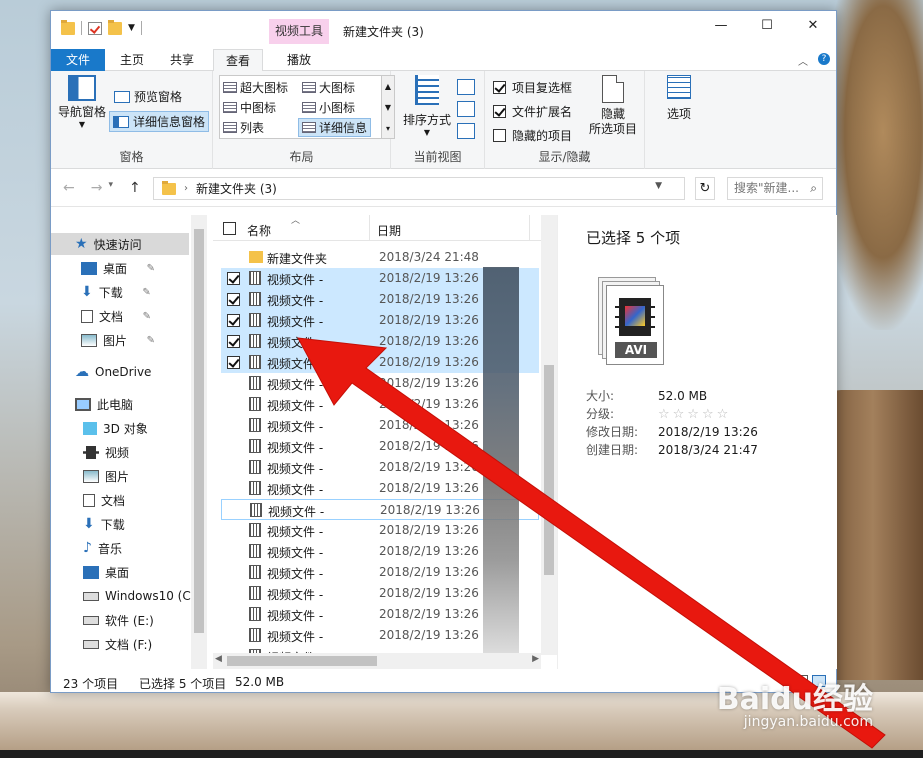 This screenshot has height=758, width=923. Describe the element at coordinates (106, 476) in the screenshot. I see `sidebar-item-pictures-pc: 图片` at that location.